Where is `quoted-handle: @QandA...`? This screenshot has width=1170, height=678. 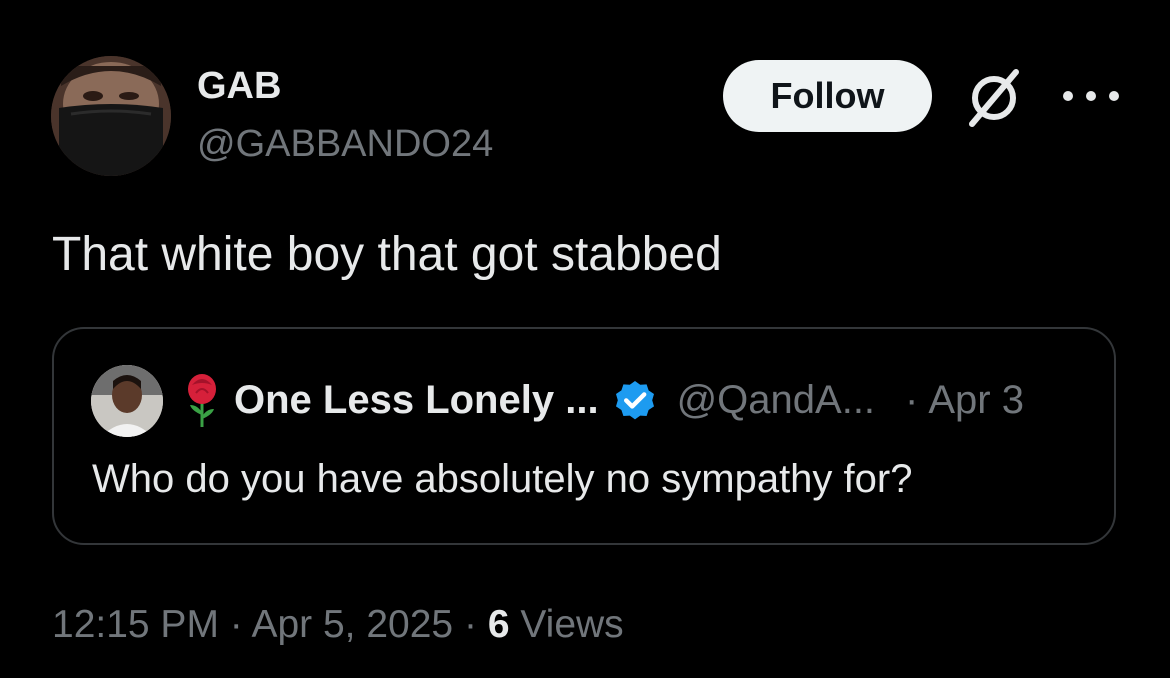 quoted-handle: @QandA... is located at coordinates (776, 400).